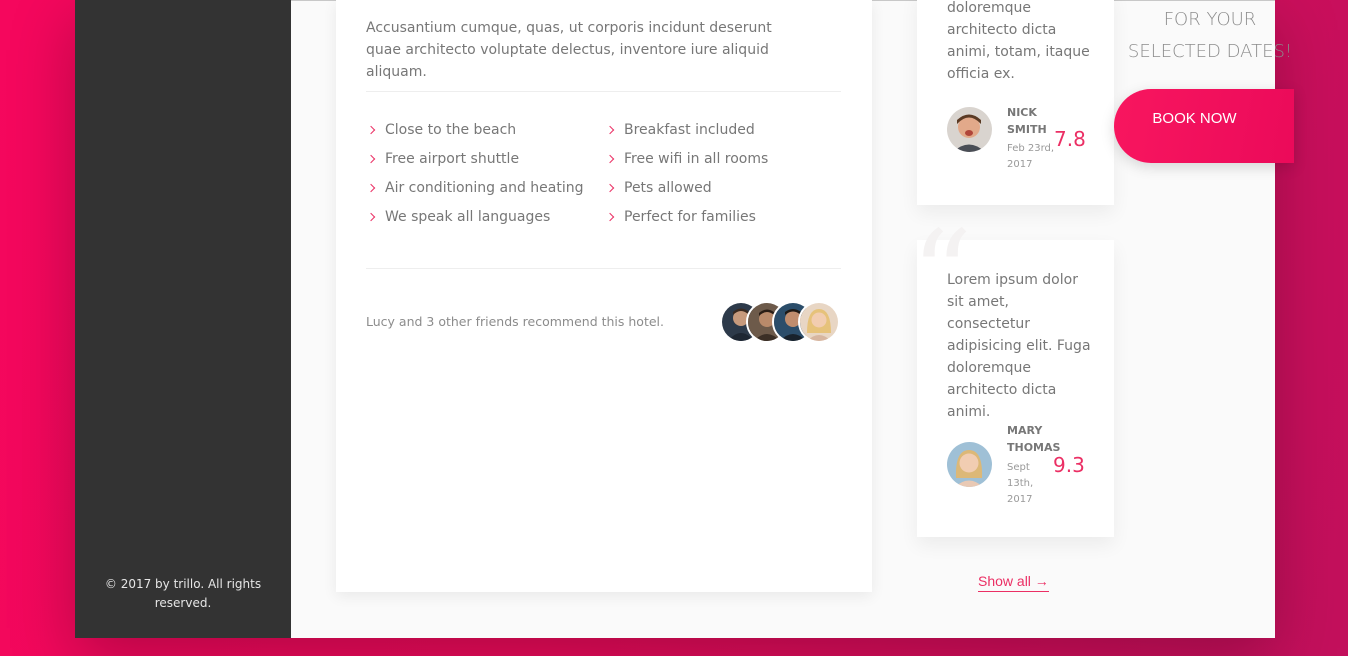  What do you see at coordinates (1027, 121) in the screenshot?
I see `reviewer-name: Nick Smith` at bounding box center [1027, 121].